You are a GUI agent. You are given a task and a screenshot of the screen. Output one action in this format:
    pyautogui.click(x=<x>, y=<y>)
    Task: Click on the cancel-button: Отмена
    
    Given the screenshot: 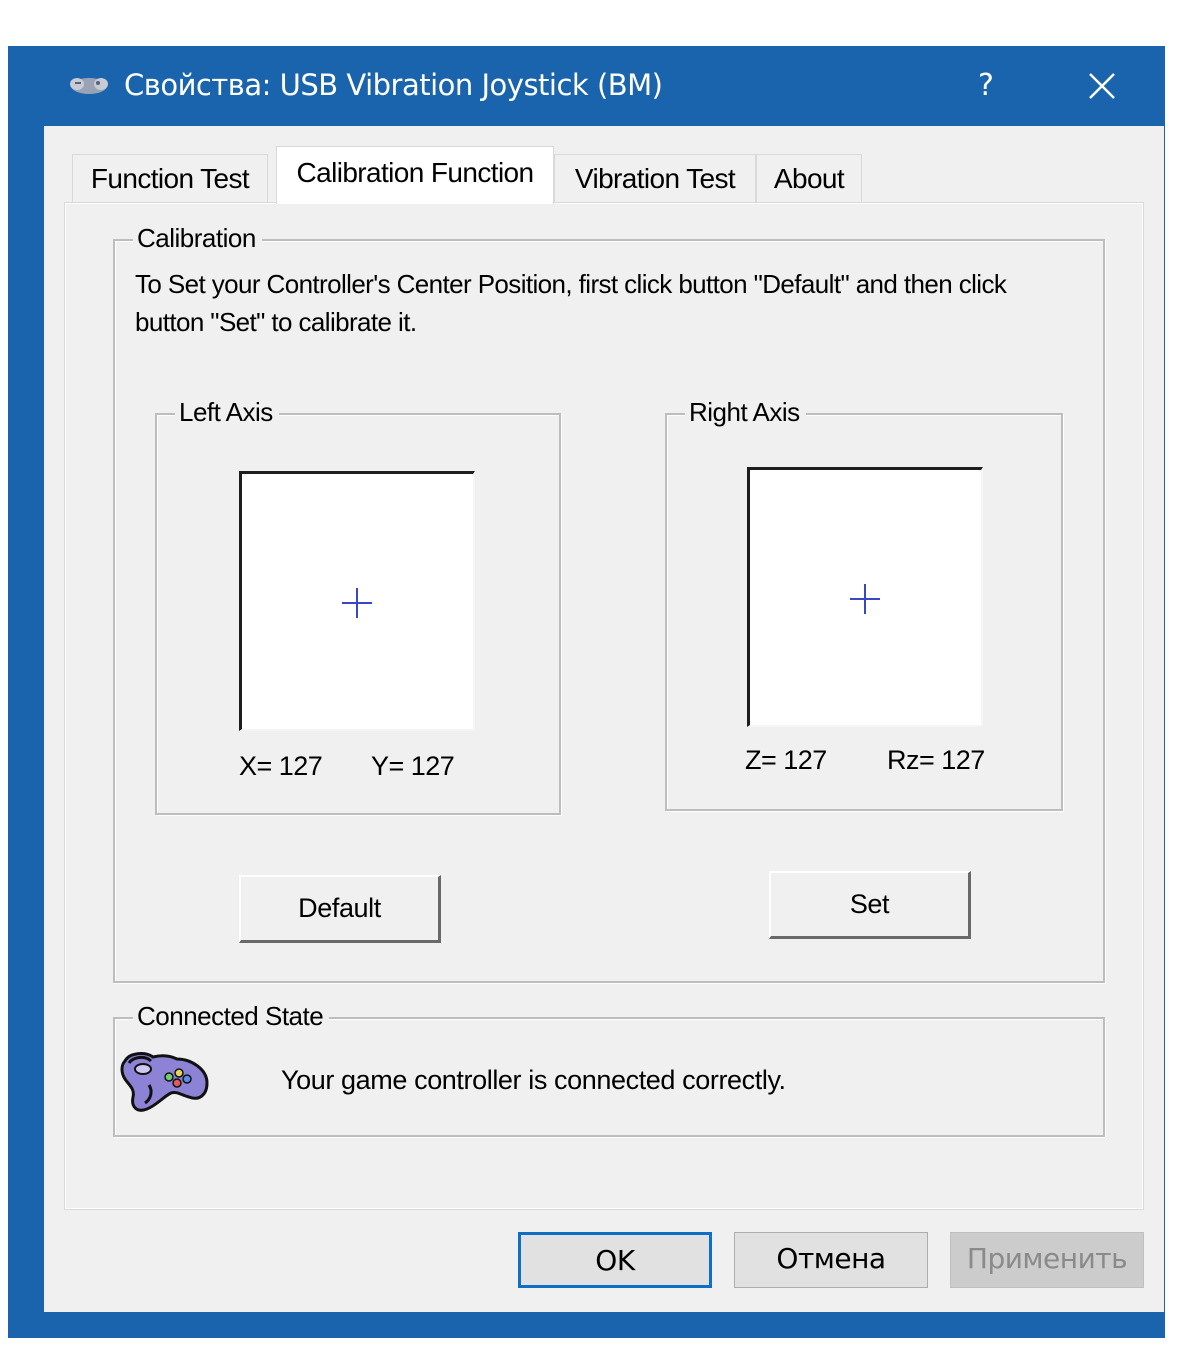 What is the action you would take?
    pyautogui.click(x=831, y=1260)
    